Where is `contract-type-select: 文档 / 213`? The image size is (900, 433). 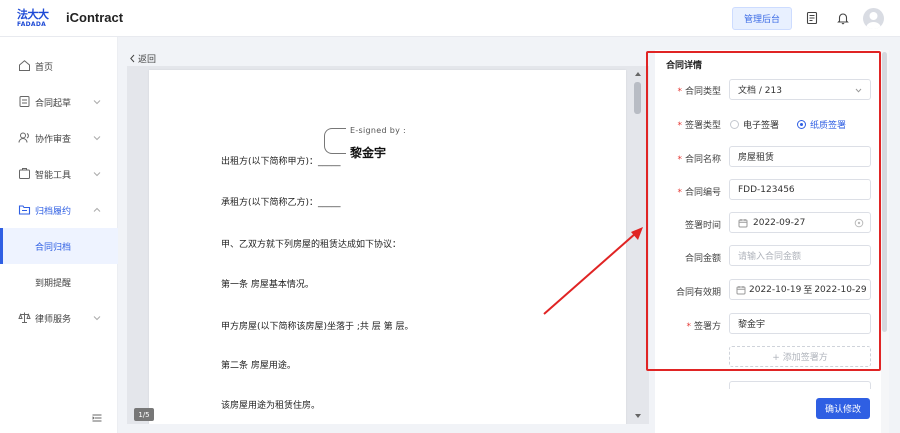
contract-type-select: 文档 / 213 is located at coordinates (800, 89).